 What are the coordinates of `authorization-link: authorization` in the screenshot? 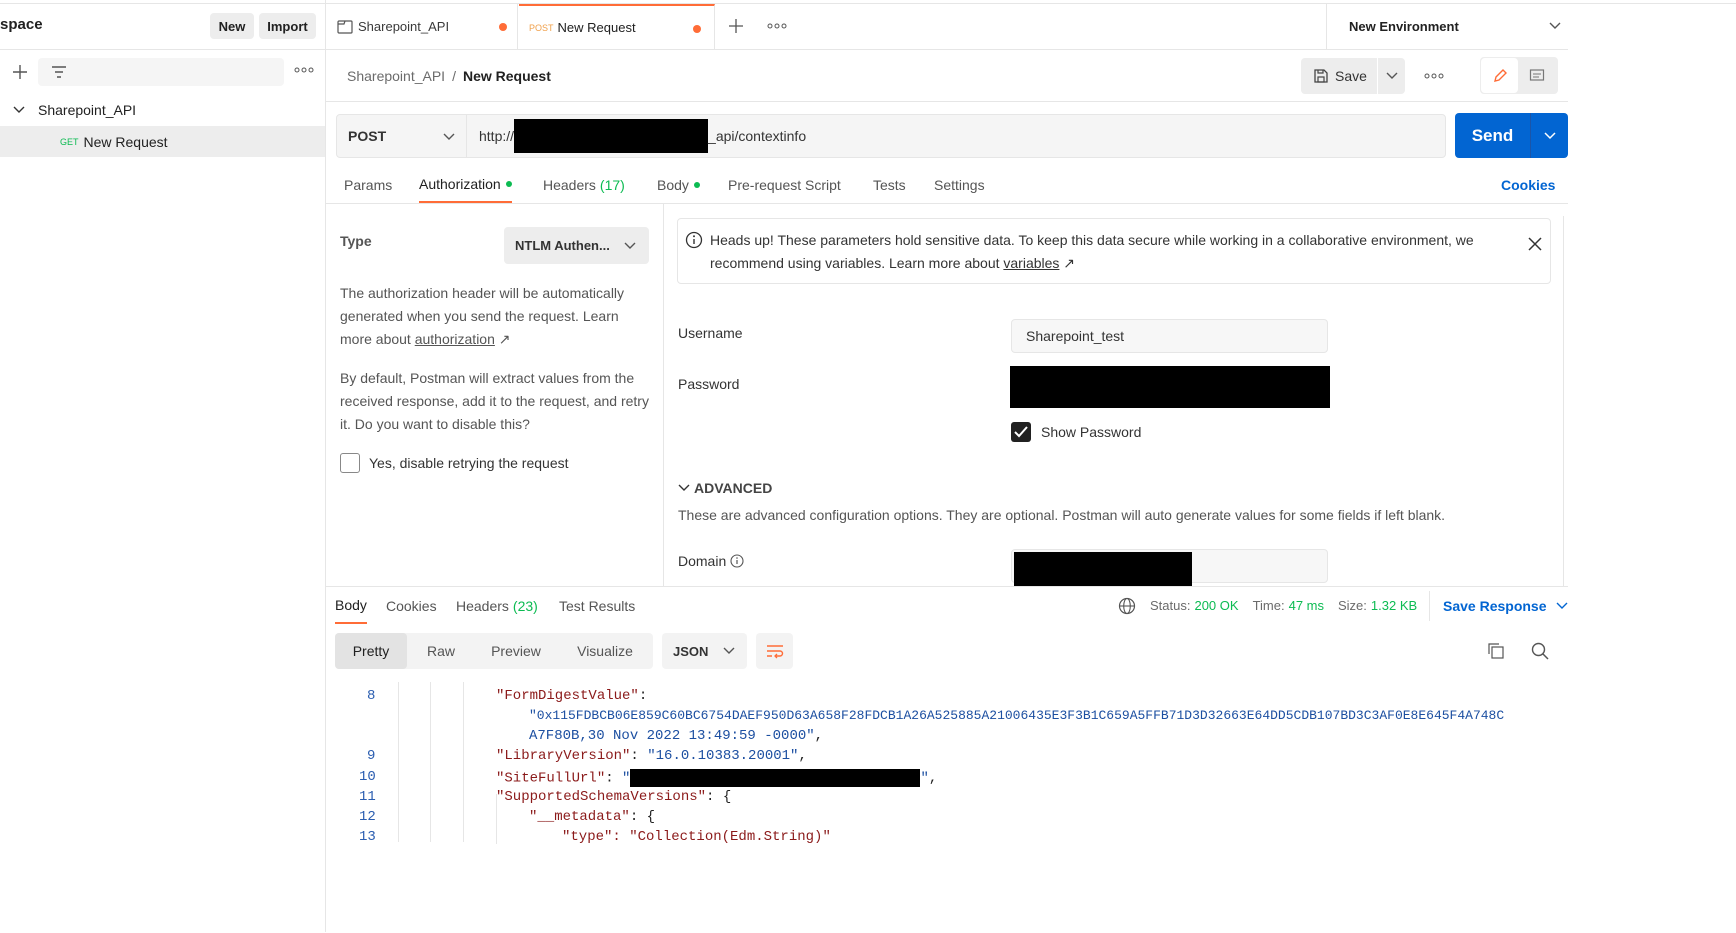 It's located at (455, 339).